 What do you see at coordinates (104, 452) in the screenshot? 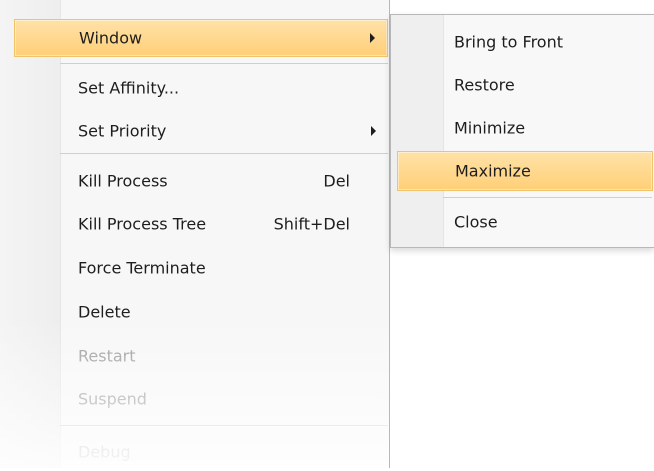
I see `menu-item-label: Debug` at bounding box center [104, 452].